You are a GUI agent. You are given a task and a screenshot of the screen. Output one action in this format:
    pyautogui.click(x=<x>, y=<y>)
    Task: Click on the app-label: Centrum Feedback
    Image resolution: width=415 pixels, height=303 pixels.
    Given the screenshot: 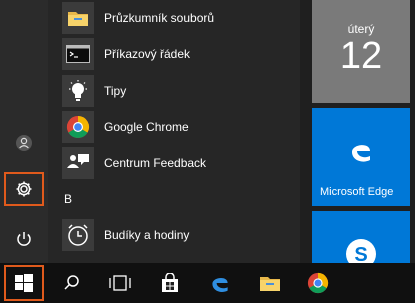 What is the action you would take?
    pyautogui.click(x=155, y=163)
    